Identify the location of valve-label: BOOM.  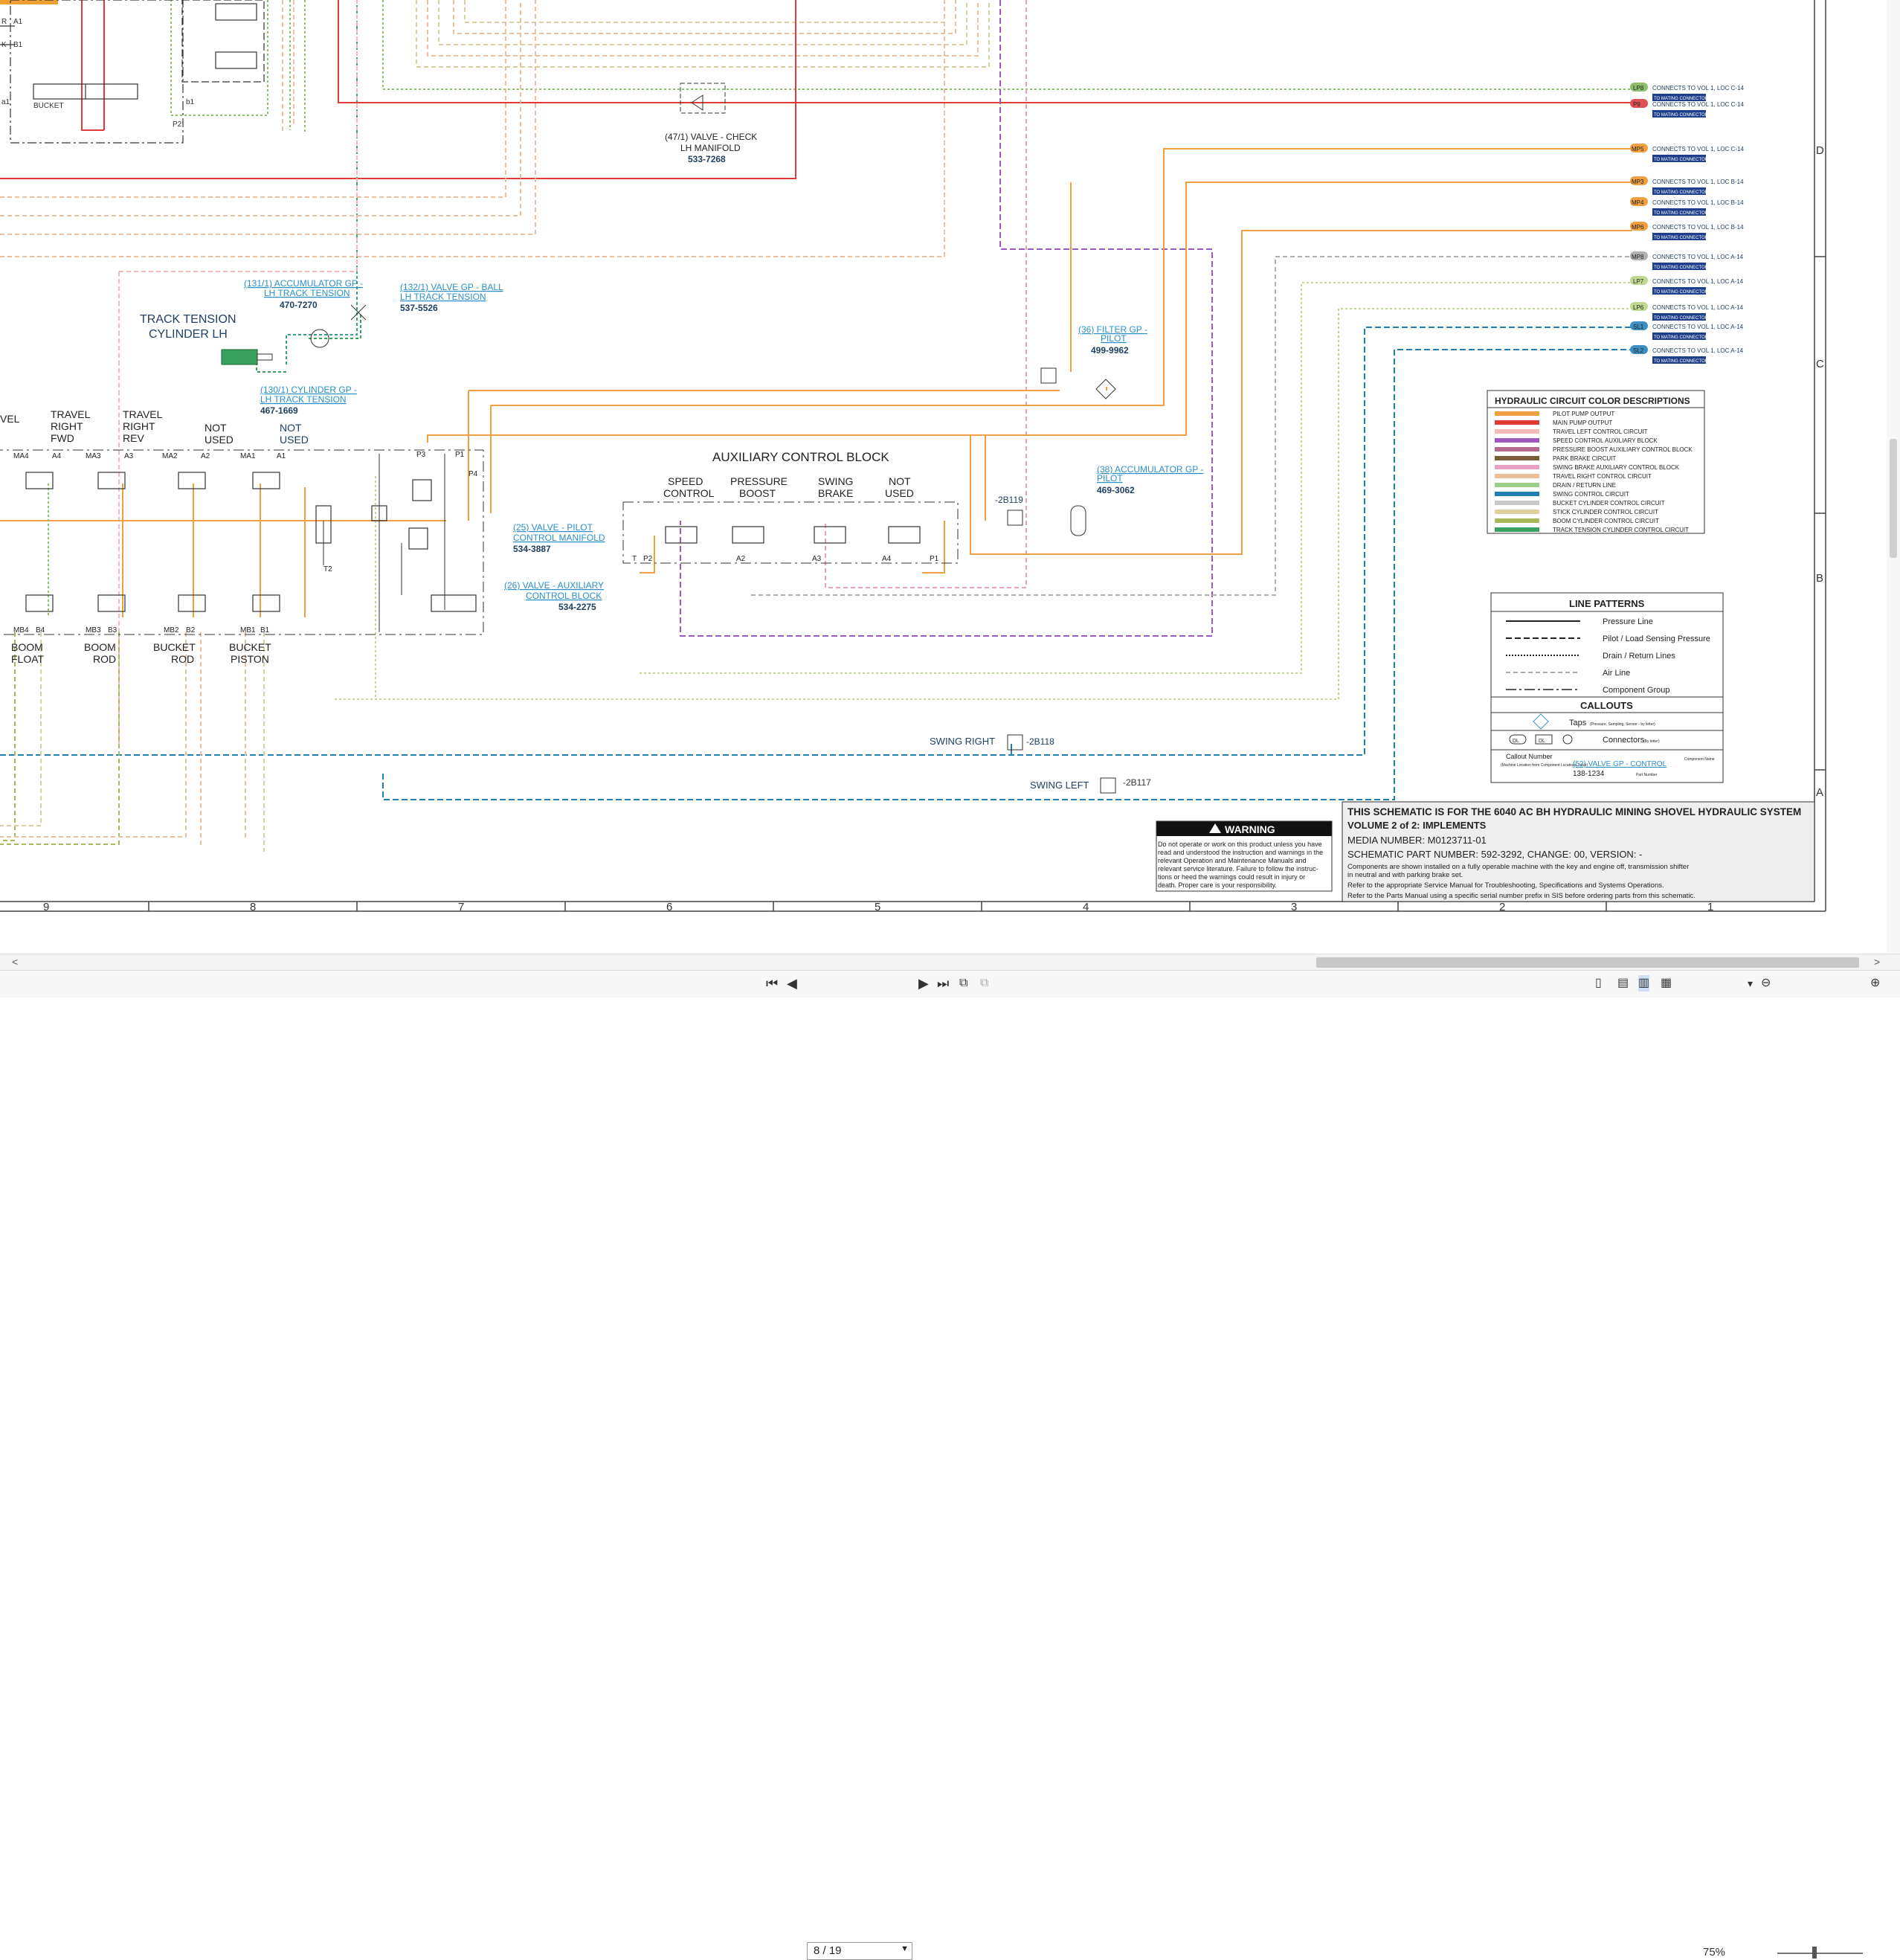
(27, 647).